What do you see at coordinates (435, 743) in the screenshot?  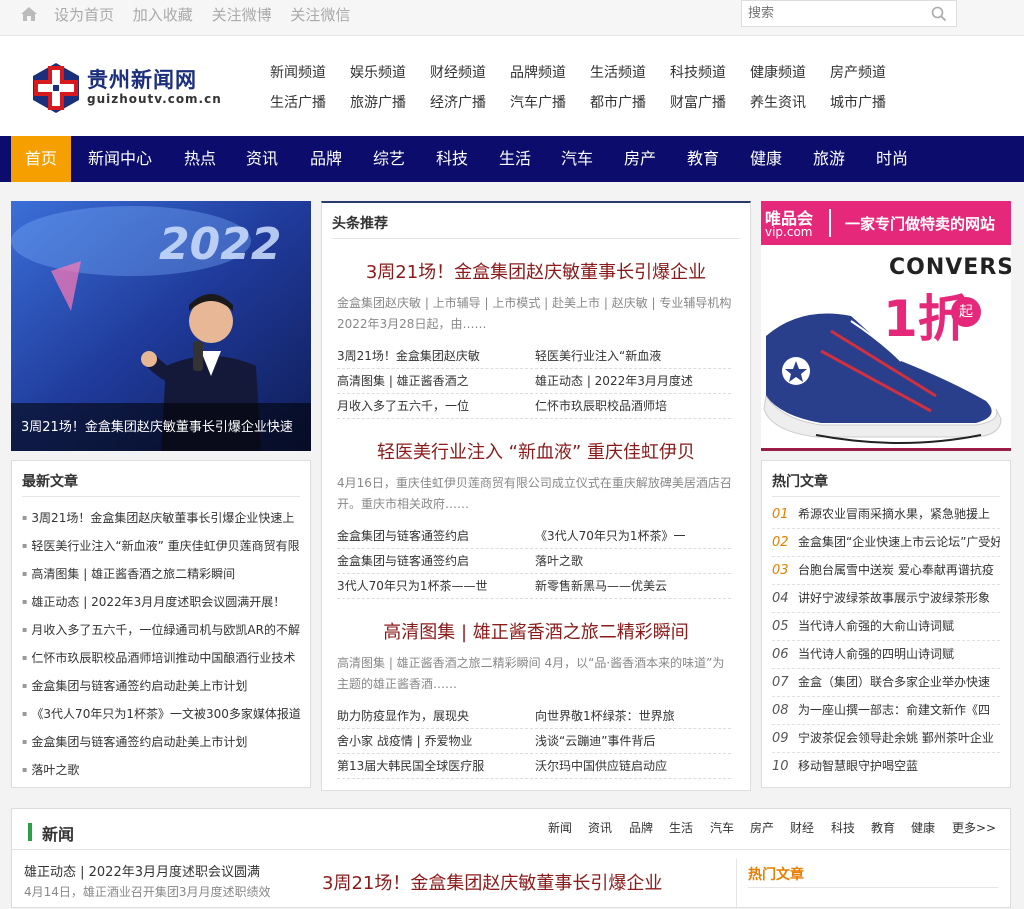 I see `headline-link: 舍小家 战疫情 | 乔爱物业` at bounding box center [435, 743].